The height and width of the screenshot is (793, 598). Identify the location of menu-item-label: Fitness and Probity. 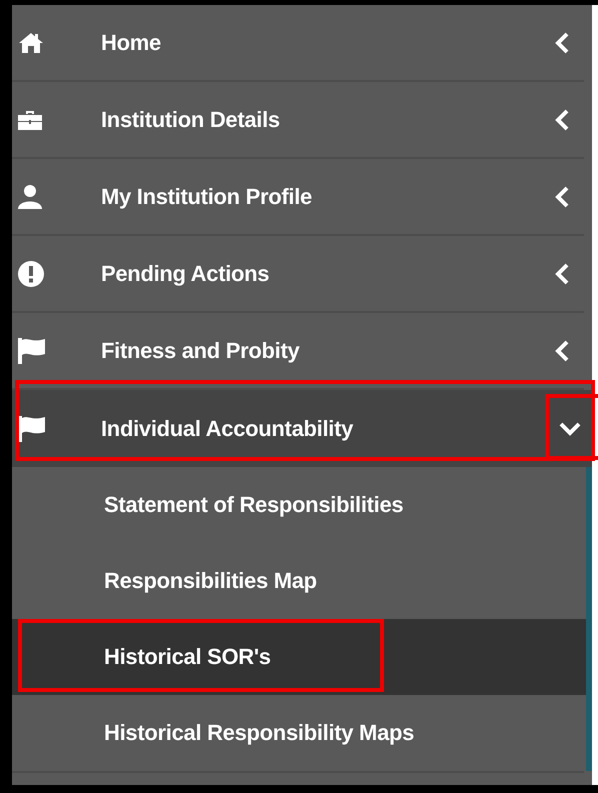
(200, 351).